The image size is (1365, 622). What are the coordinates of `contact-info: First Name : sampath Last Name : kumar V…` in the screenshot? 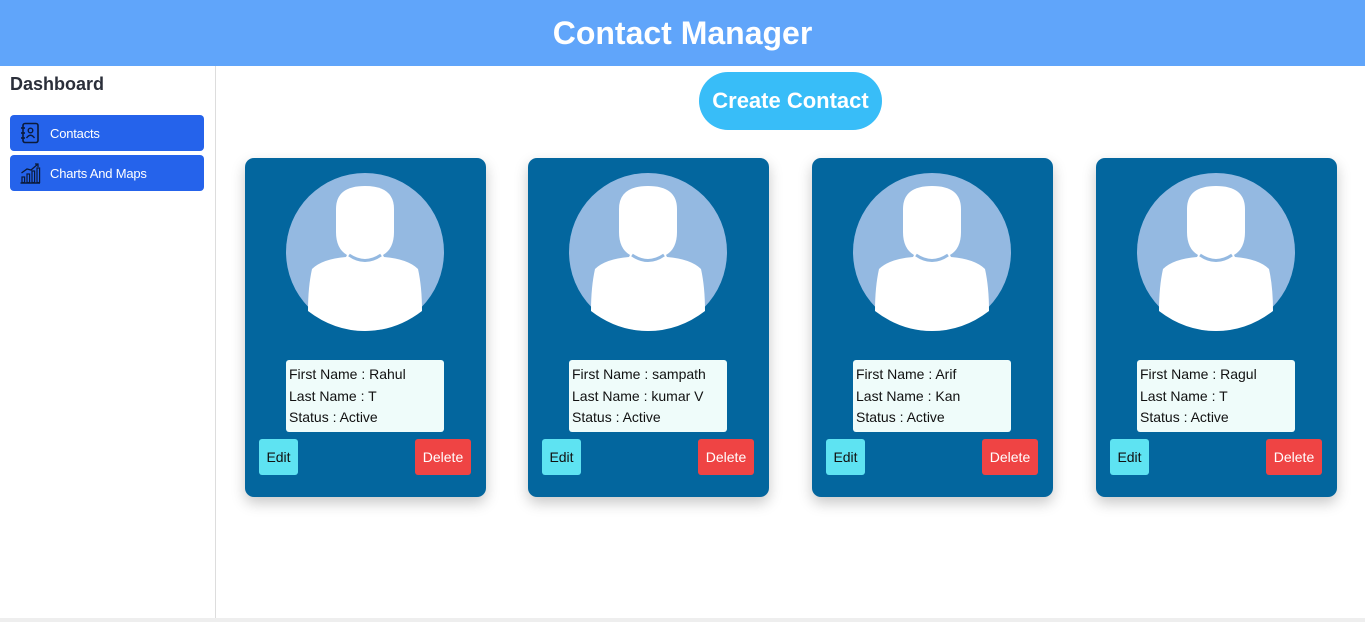 It's located at (648, 396).